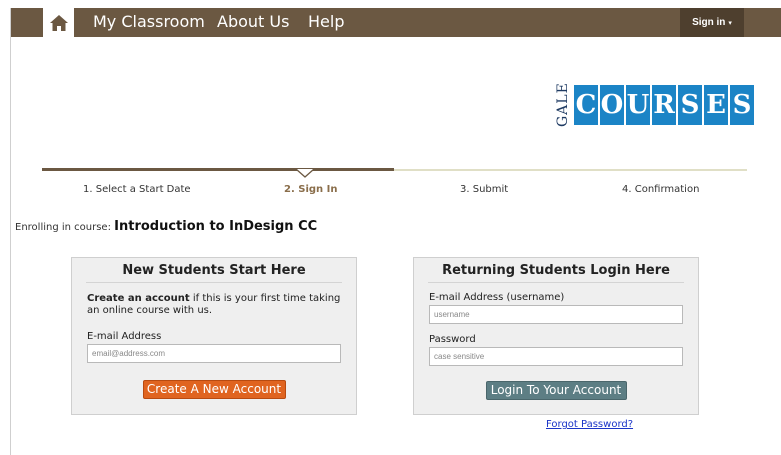 The height and width of the screenshot is (455, 781). What do you see at coordinates (214, 353) in the screenshot?
I see `new-email-input: email@address.com` at bounding box center [214, 353].